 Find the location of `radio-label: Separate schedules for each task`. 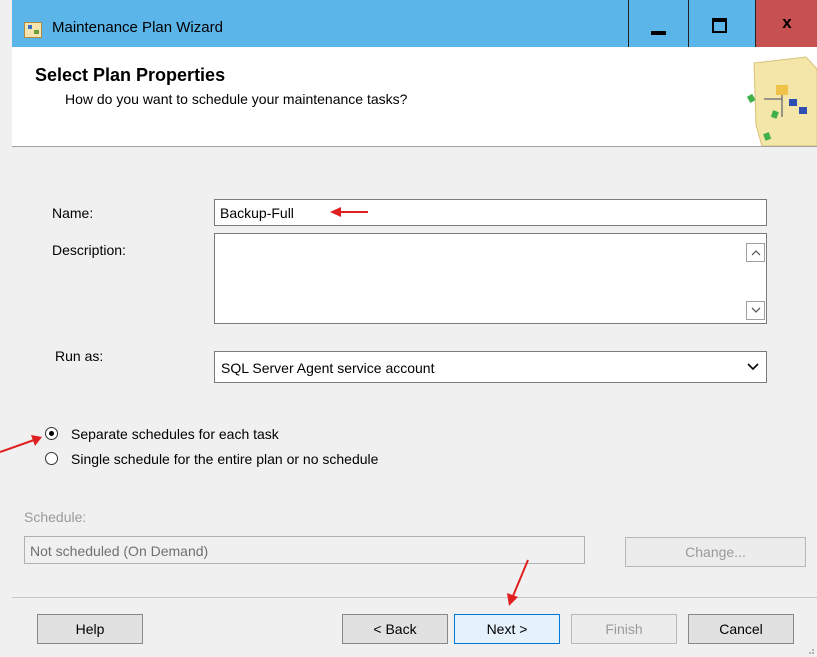

radio-label: Separate schedules for each task is located at coordinates (175, 434).